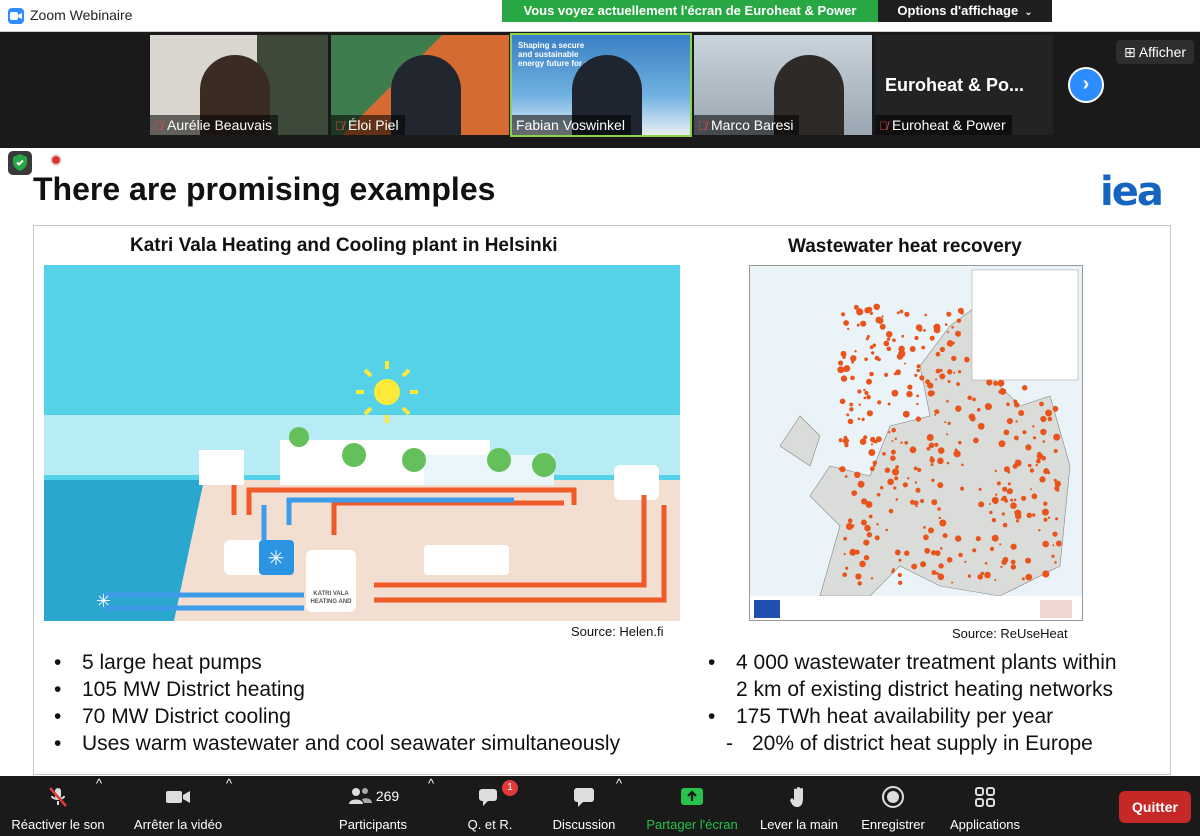 This screenshot has width=1200, height=836. I want to click on view-options-button: Options d'affichage ⌄, so click(965, 11).